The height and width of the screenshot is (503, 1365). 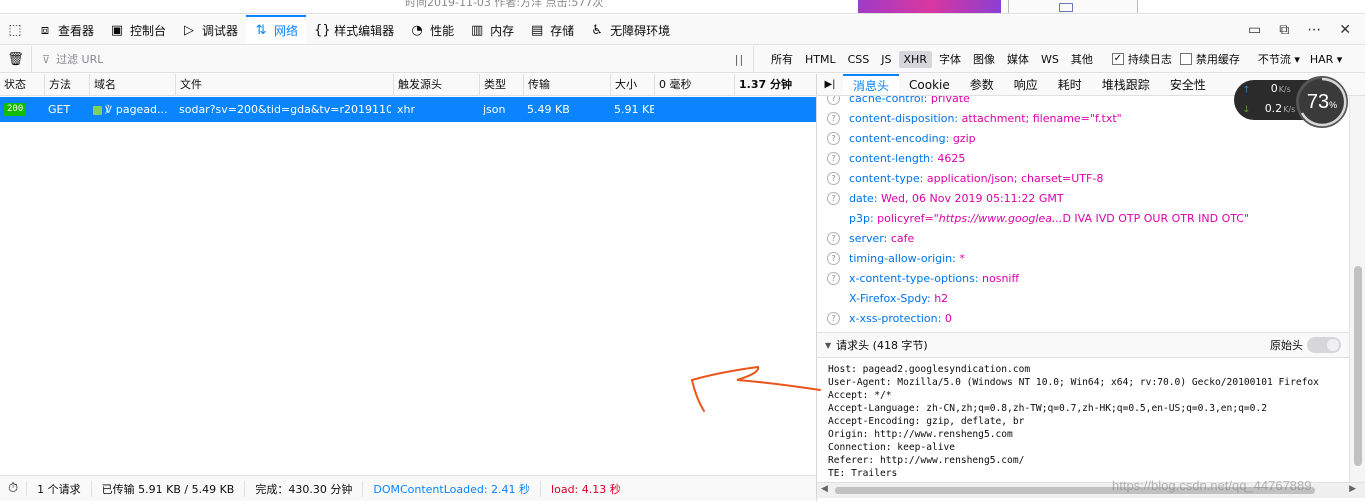 What do you see at coordinates (1083, 259) in the screenshot?
I see `header-row: ? timing-allow-origin: *` at bounding box center [1083, 259].